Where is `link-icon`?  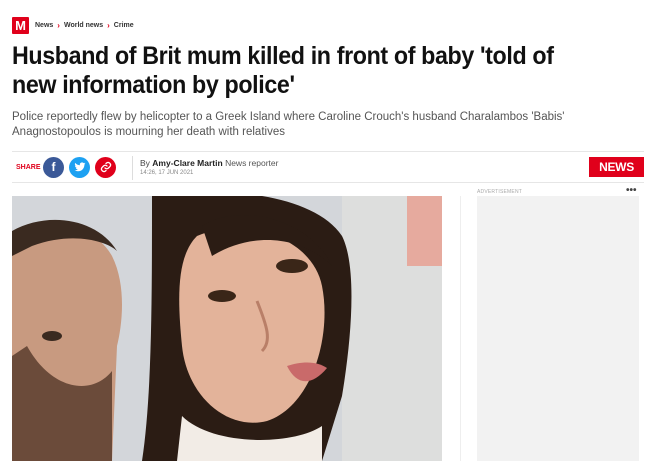 link-icon is located at coordinates (105, 167).